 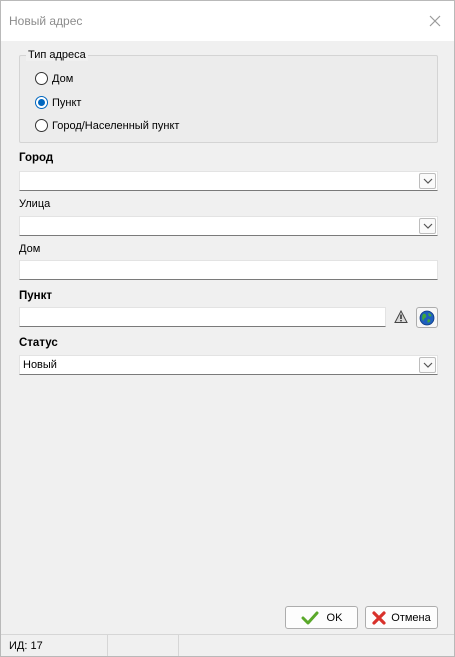 What do you see at coordinates (228, 270) in the screenshot?
I see `house-input` at bounding box center [228, 270].